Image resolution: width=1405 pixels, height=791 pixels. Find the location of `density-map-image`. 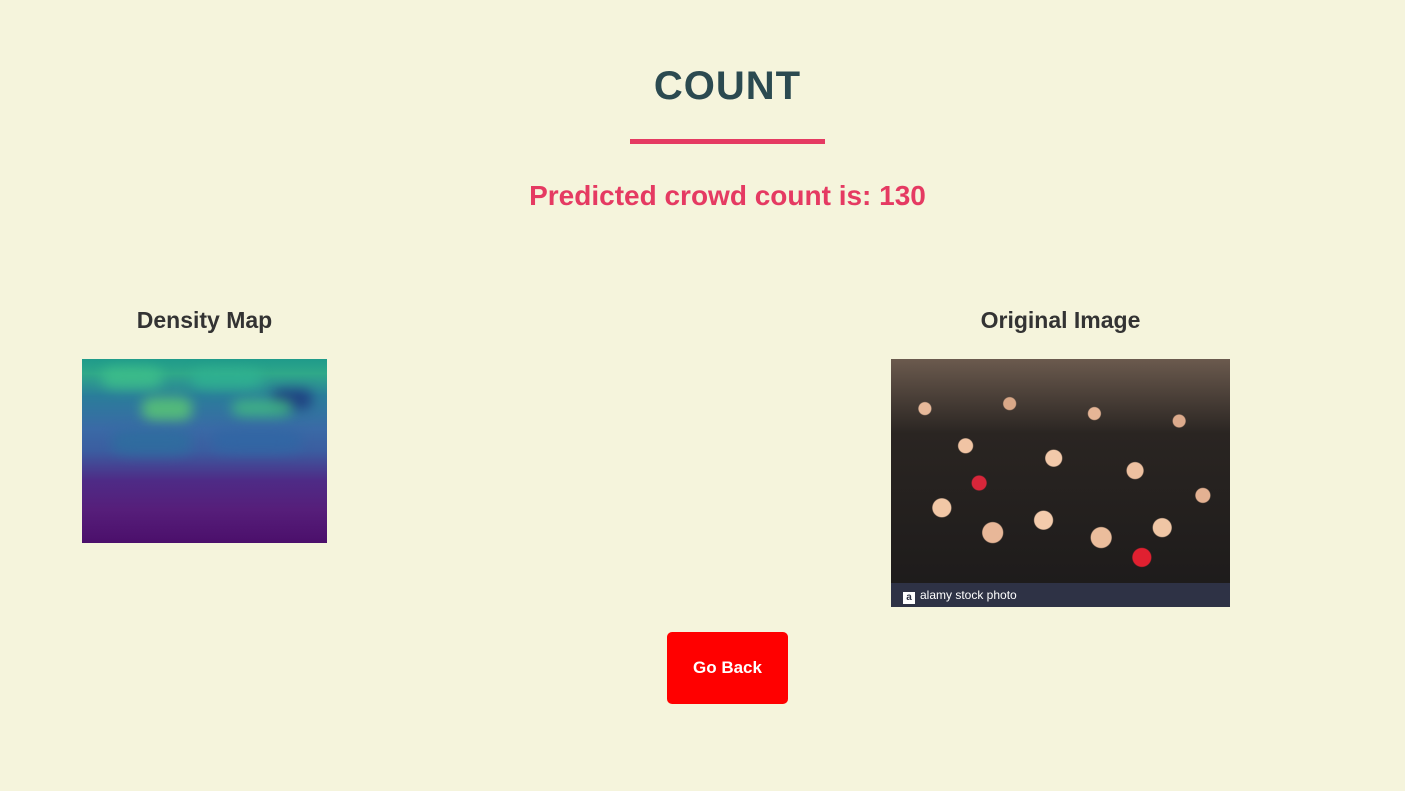

density-map-image is located at coordinates (204, 451).